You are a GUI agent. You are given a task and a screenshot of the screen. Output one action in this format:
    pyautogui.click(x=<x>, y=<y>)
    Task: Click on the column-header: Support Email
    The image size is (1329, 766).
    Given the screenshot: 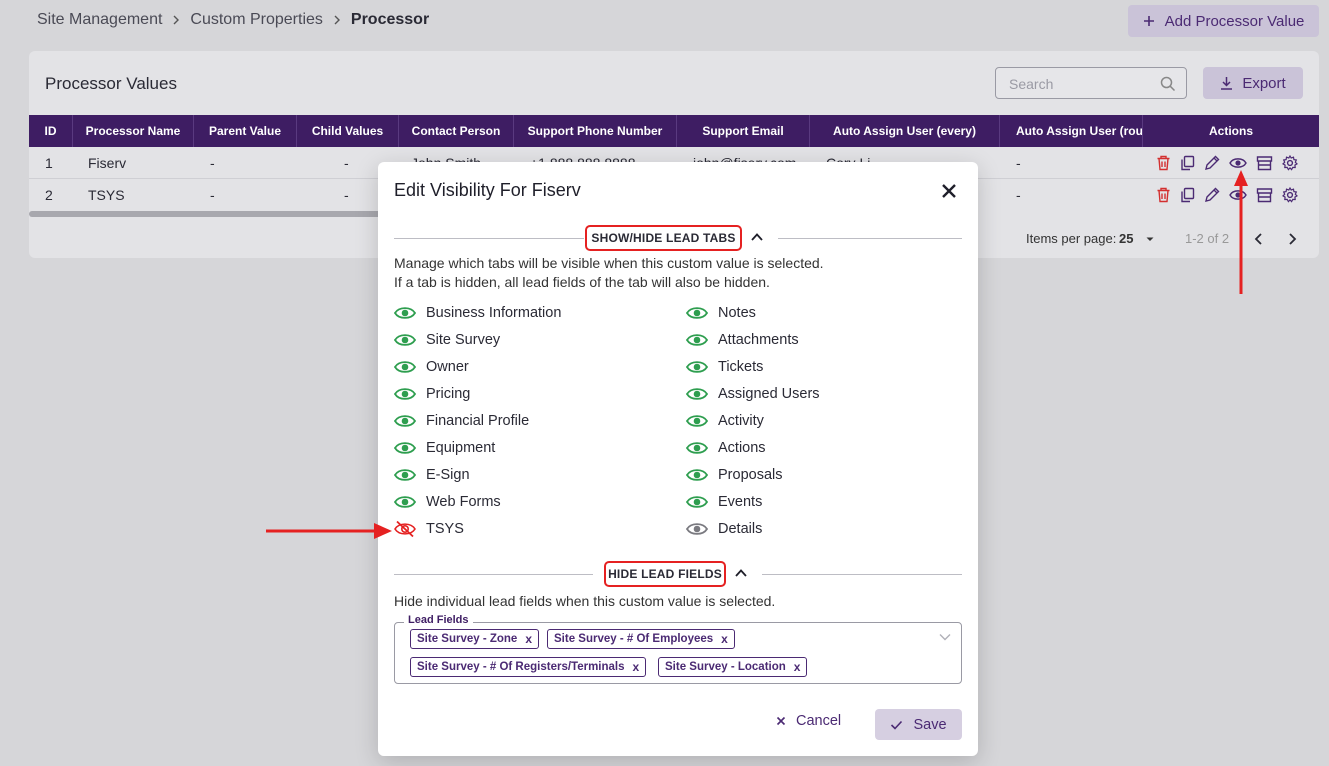 What is the action you would take?
    pyautogui.click(x=743, y=131)
    